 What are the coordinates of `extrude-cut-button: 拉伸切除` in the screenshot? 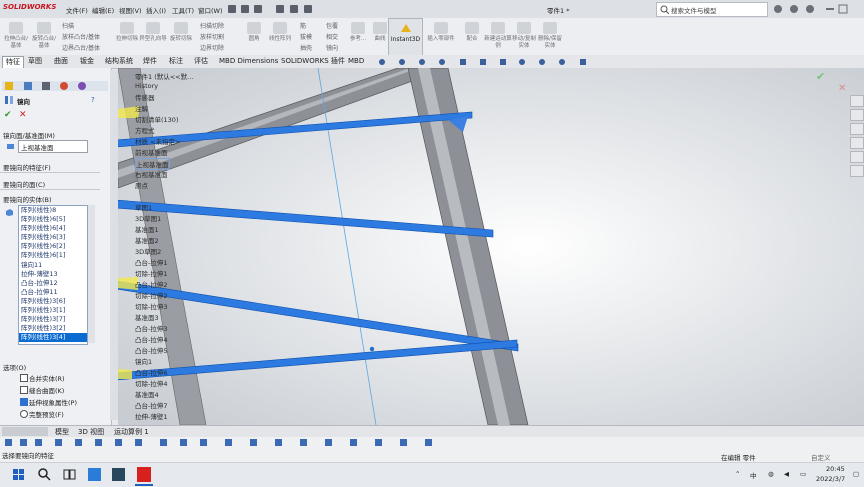 It's located at (127, 38).